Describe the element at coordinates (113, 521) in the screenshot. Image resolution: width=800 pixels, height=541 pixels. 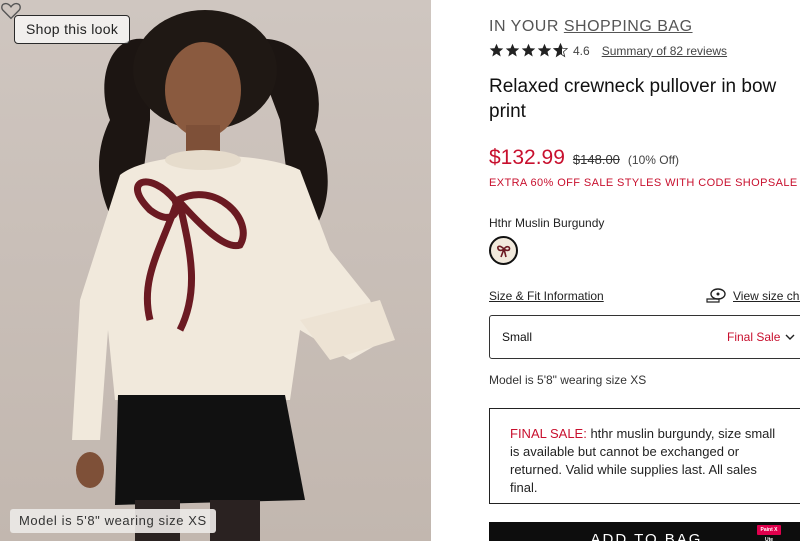
I see `model-size-caption: Model is 5'8" wearing size XS` at that location.